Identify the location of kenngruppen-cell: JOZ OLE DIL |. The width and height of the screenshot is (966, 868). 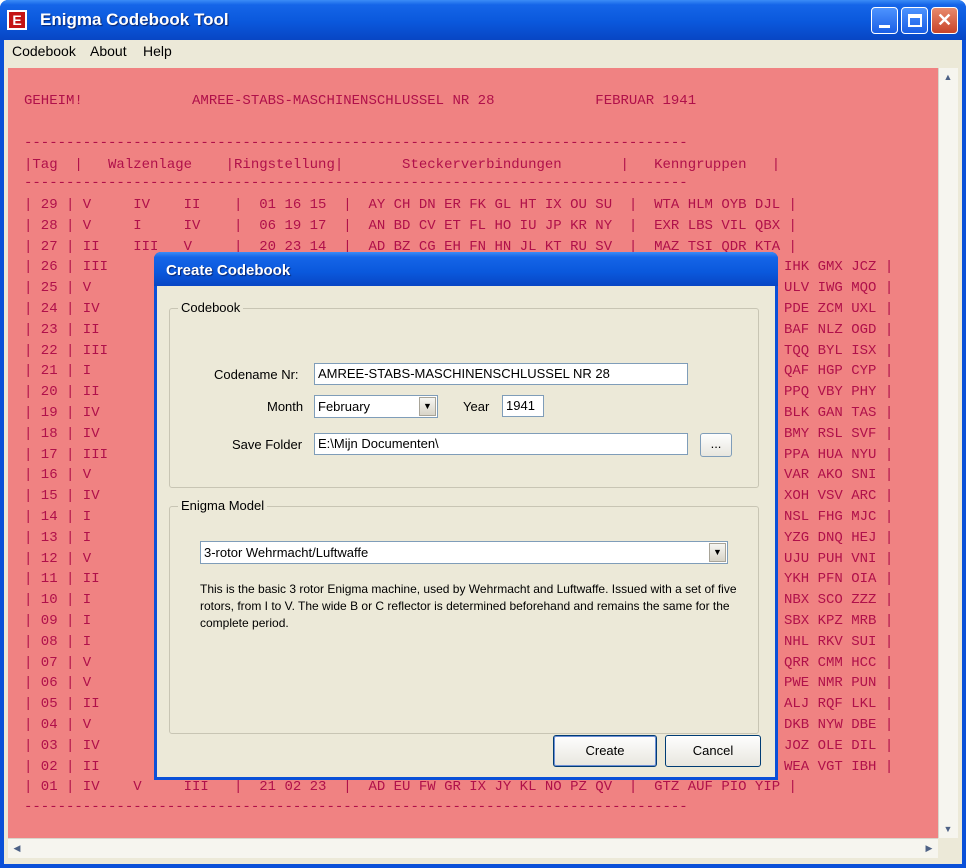
(839, 745).